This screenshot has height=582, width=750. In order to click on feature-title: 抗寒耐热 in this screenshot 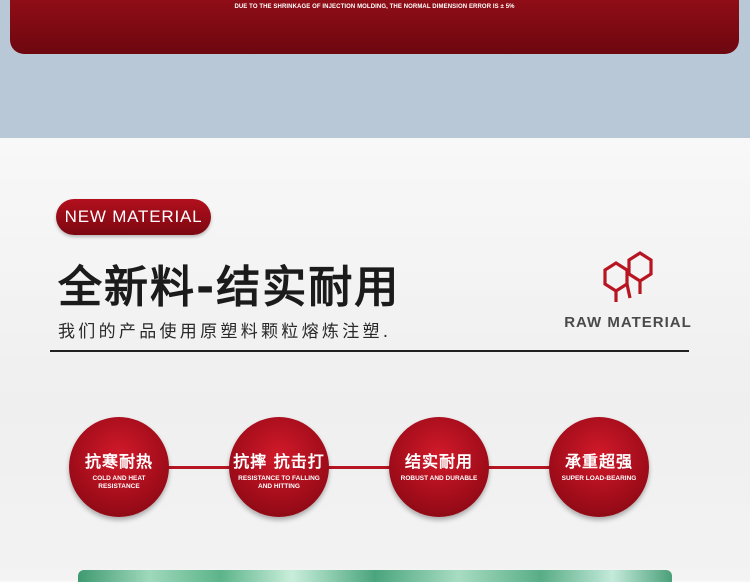, I will do `click(118, 461)`.